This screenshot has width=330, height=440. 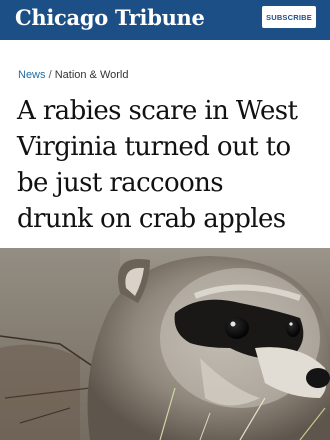 What do you see at coordinates (92, 75) in the screenshot?
I see `breadcrumb-nation-world-link: Nation & World` at bounding box center [92, 75].